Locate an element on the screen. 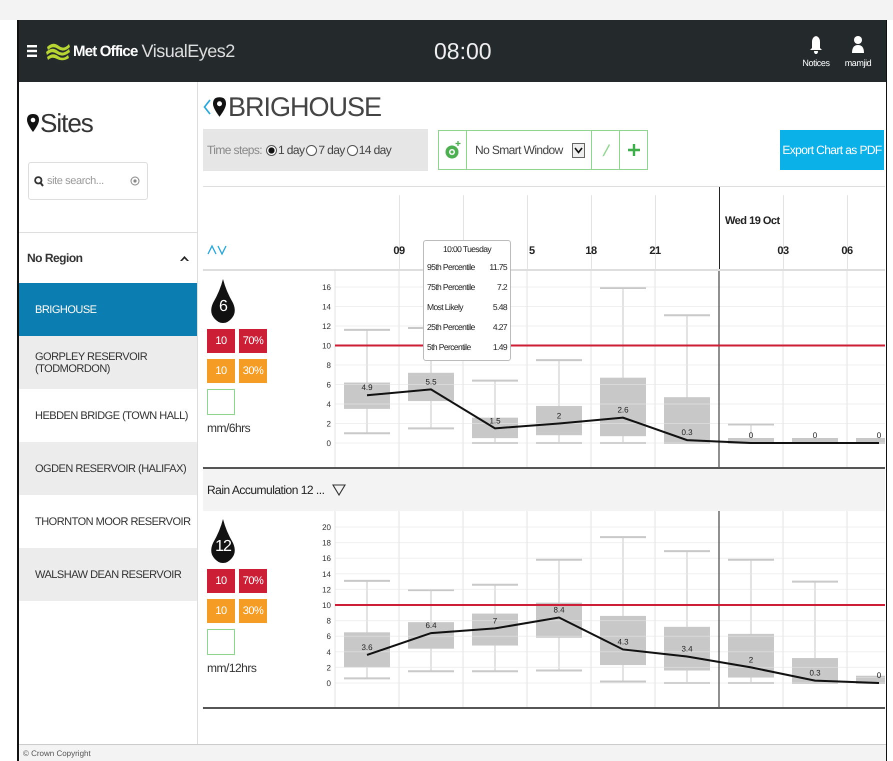 Image resolution: width=893 pixels, height=761 pixels. site-title: BRIGHOUSE is located at coordinates (305, 107).